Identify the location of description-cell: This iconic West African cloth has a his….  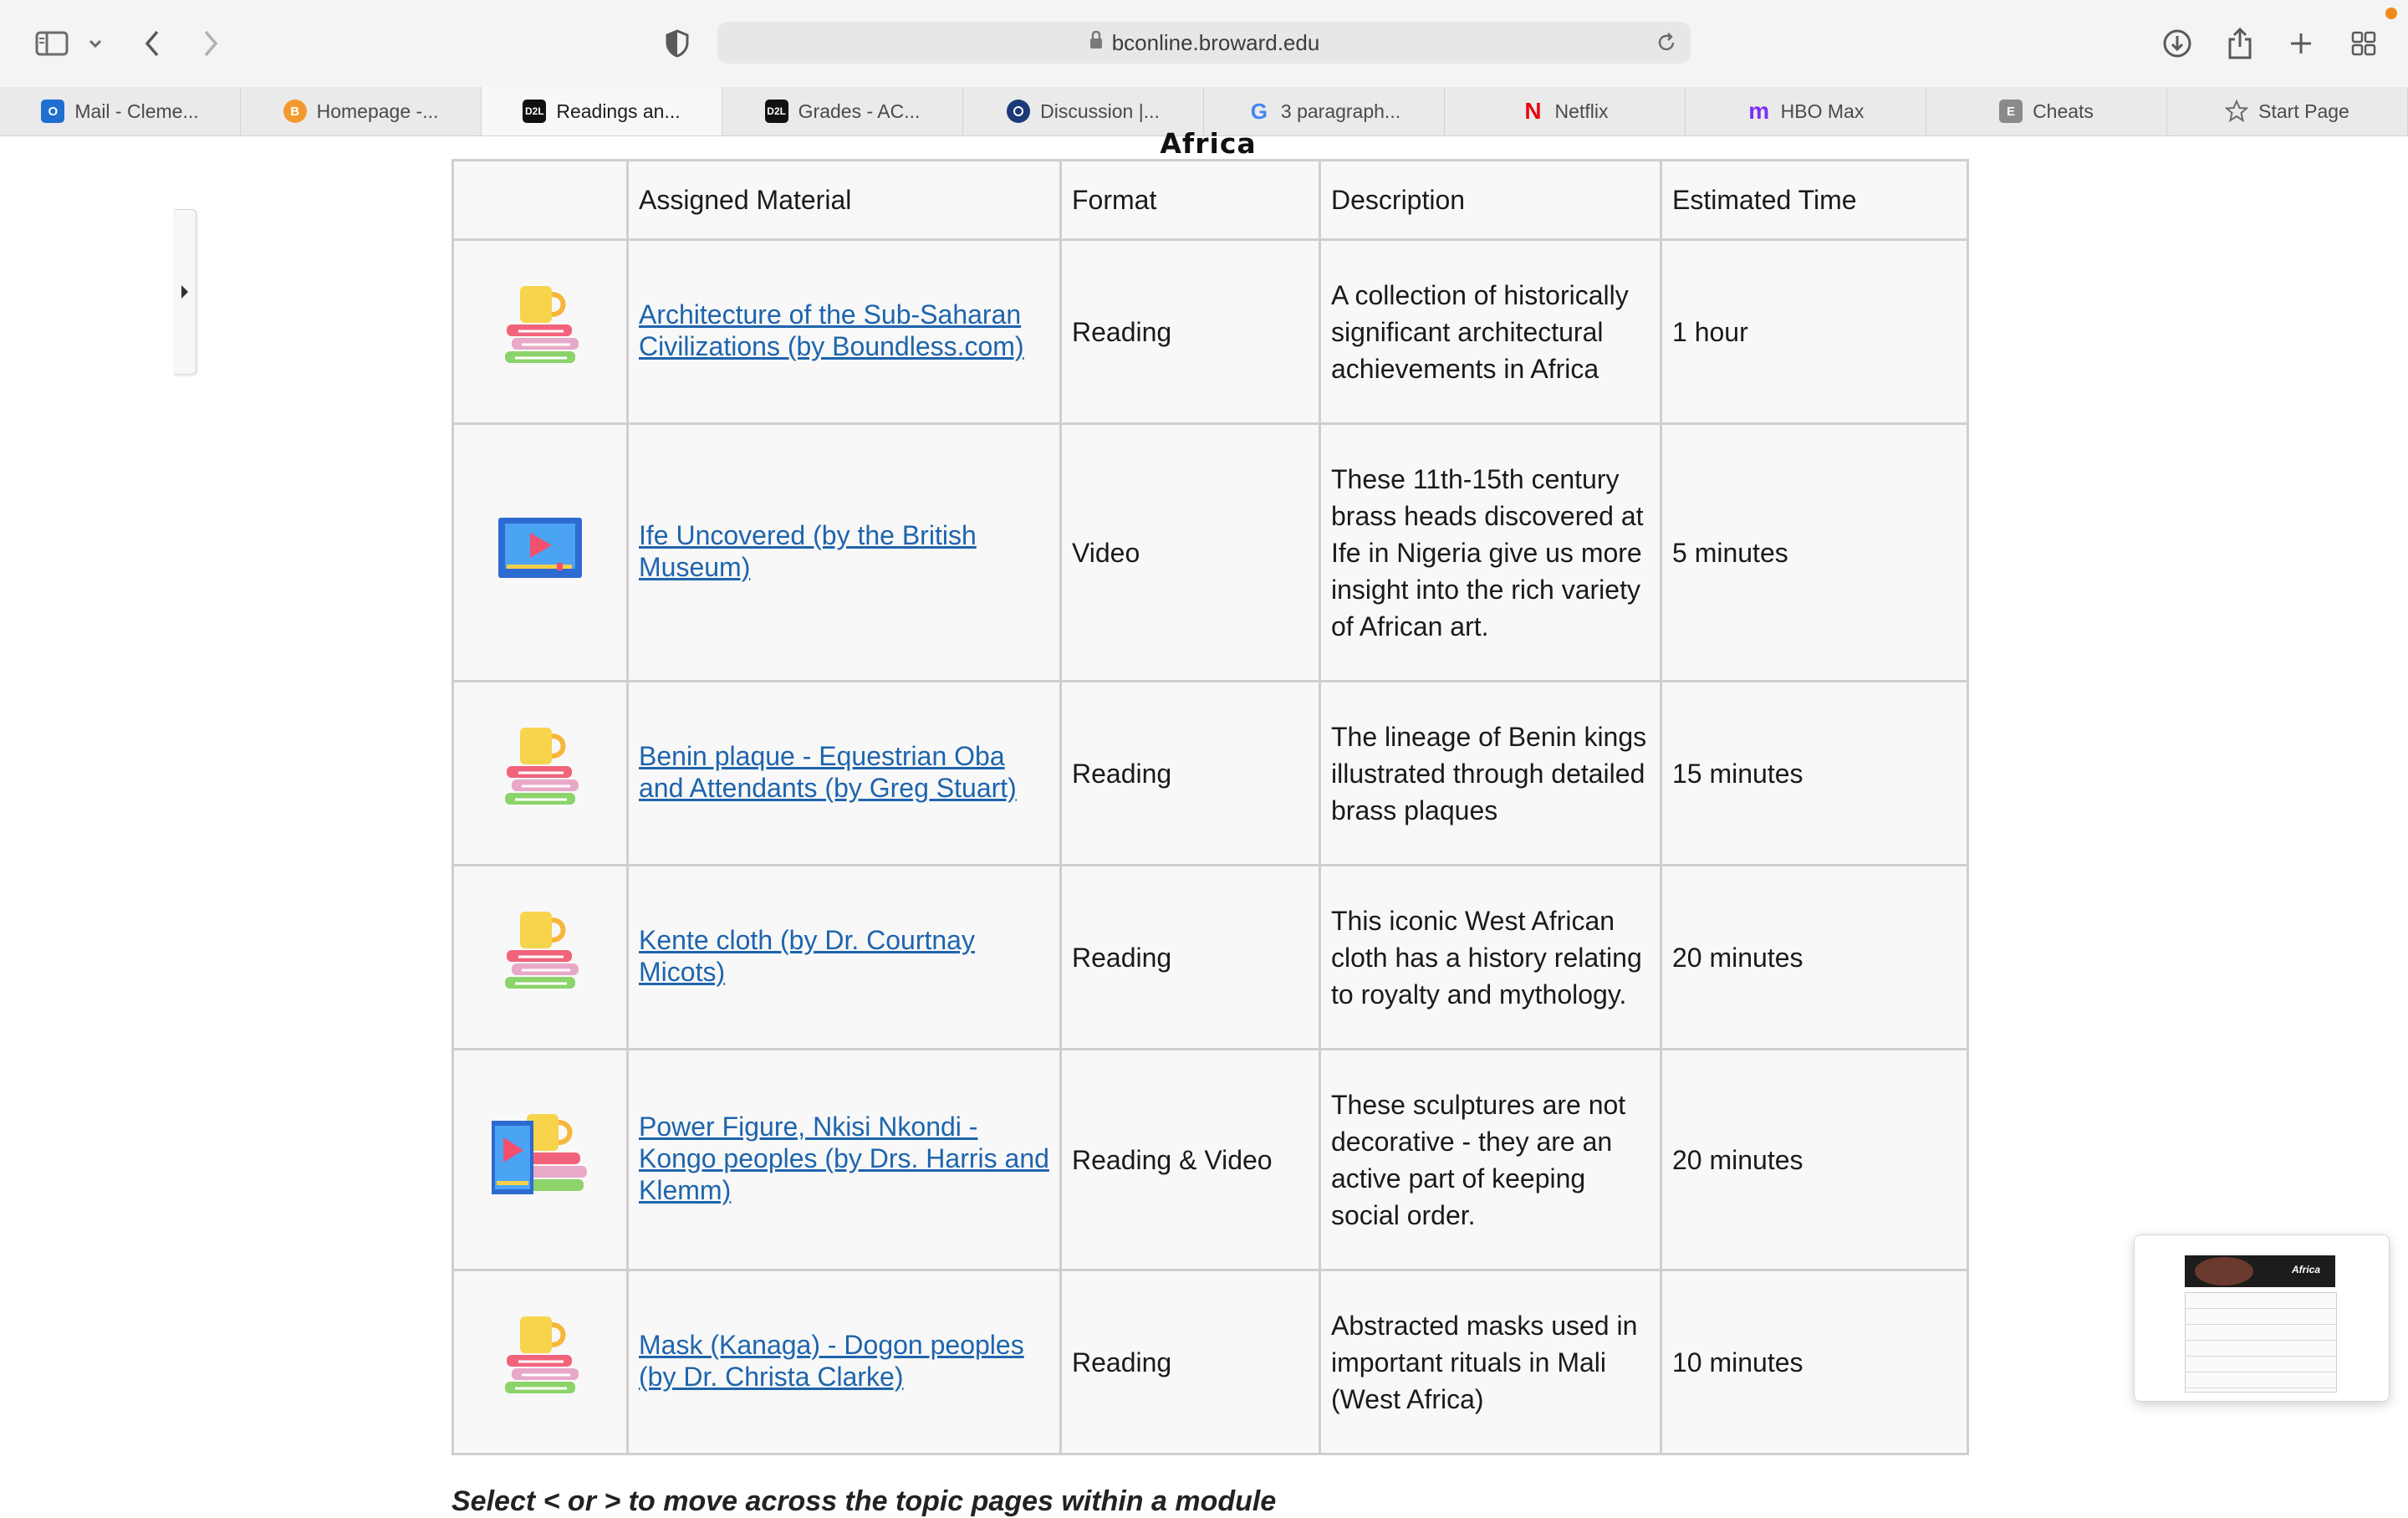
(1490, 957).